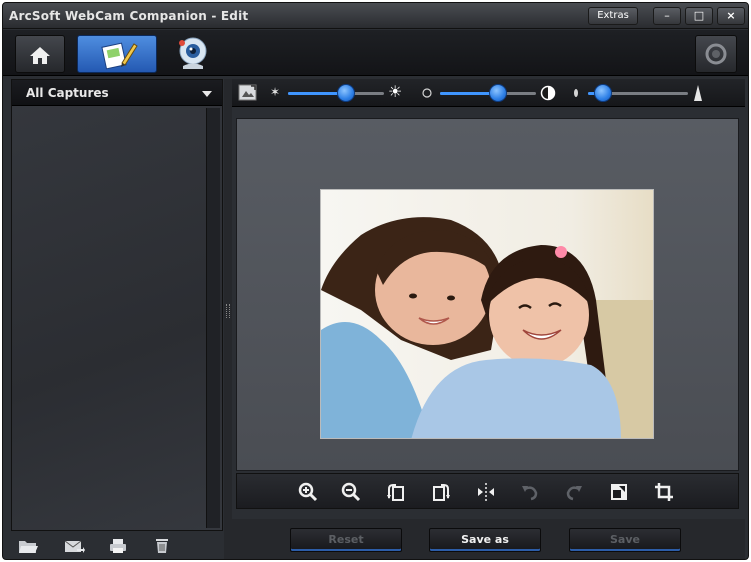 This screenshot has height=562, width=751. What do you see at coordinates (485, 540) in the screenshot?
I see `save-as-button: Save as` at bounding box center [485, 540].